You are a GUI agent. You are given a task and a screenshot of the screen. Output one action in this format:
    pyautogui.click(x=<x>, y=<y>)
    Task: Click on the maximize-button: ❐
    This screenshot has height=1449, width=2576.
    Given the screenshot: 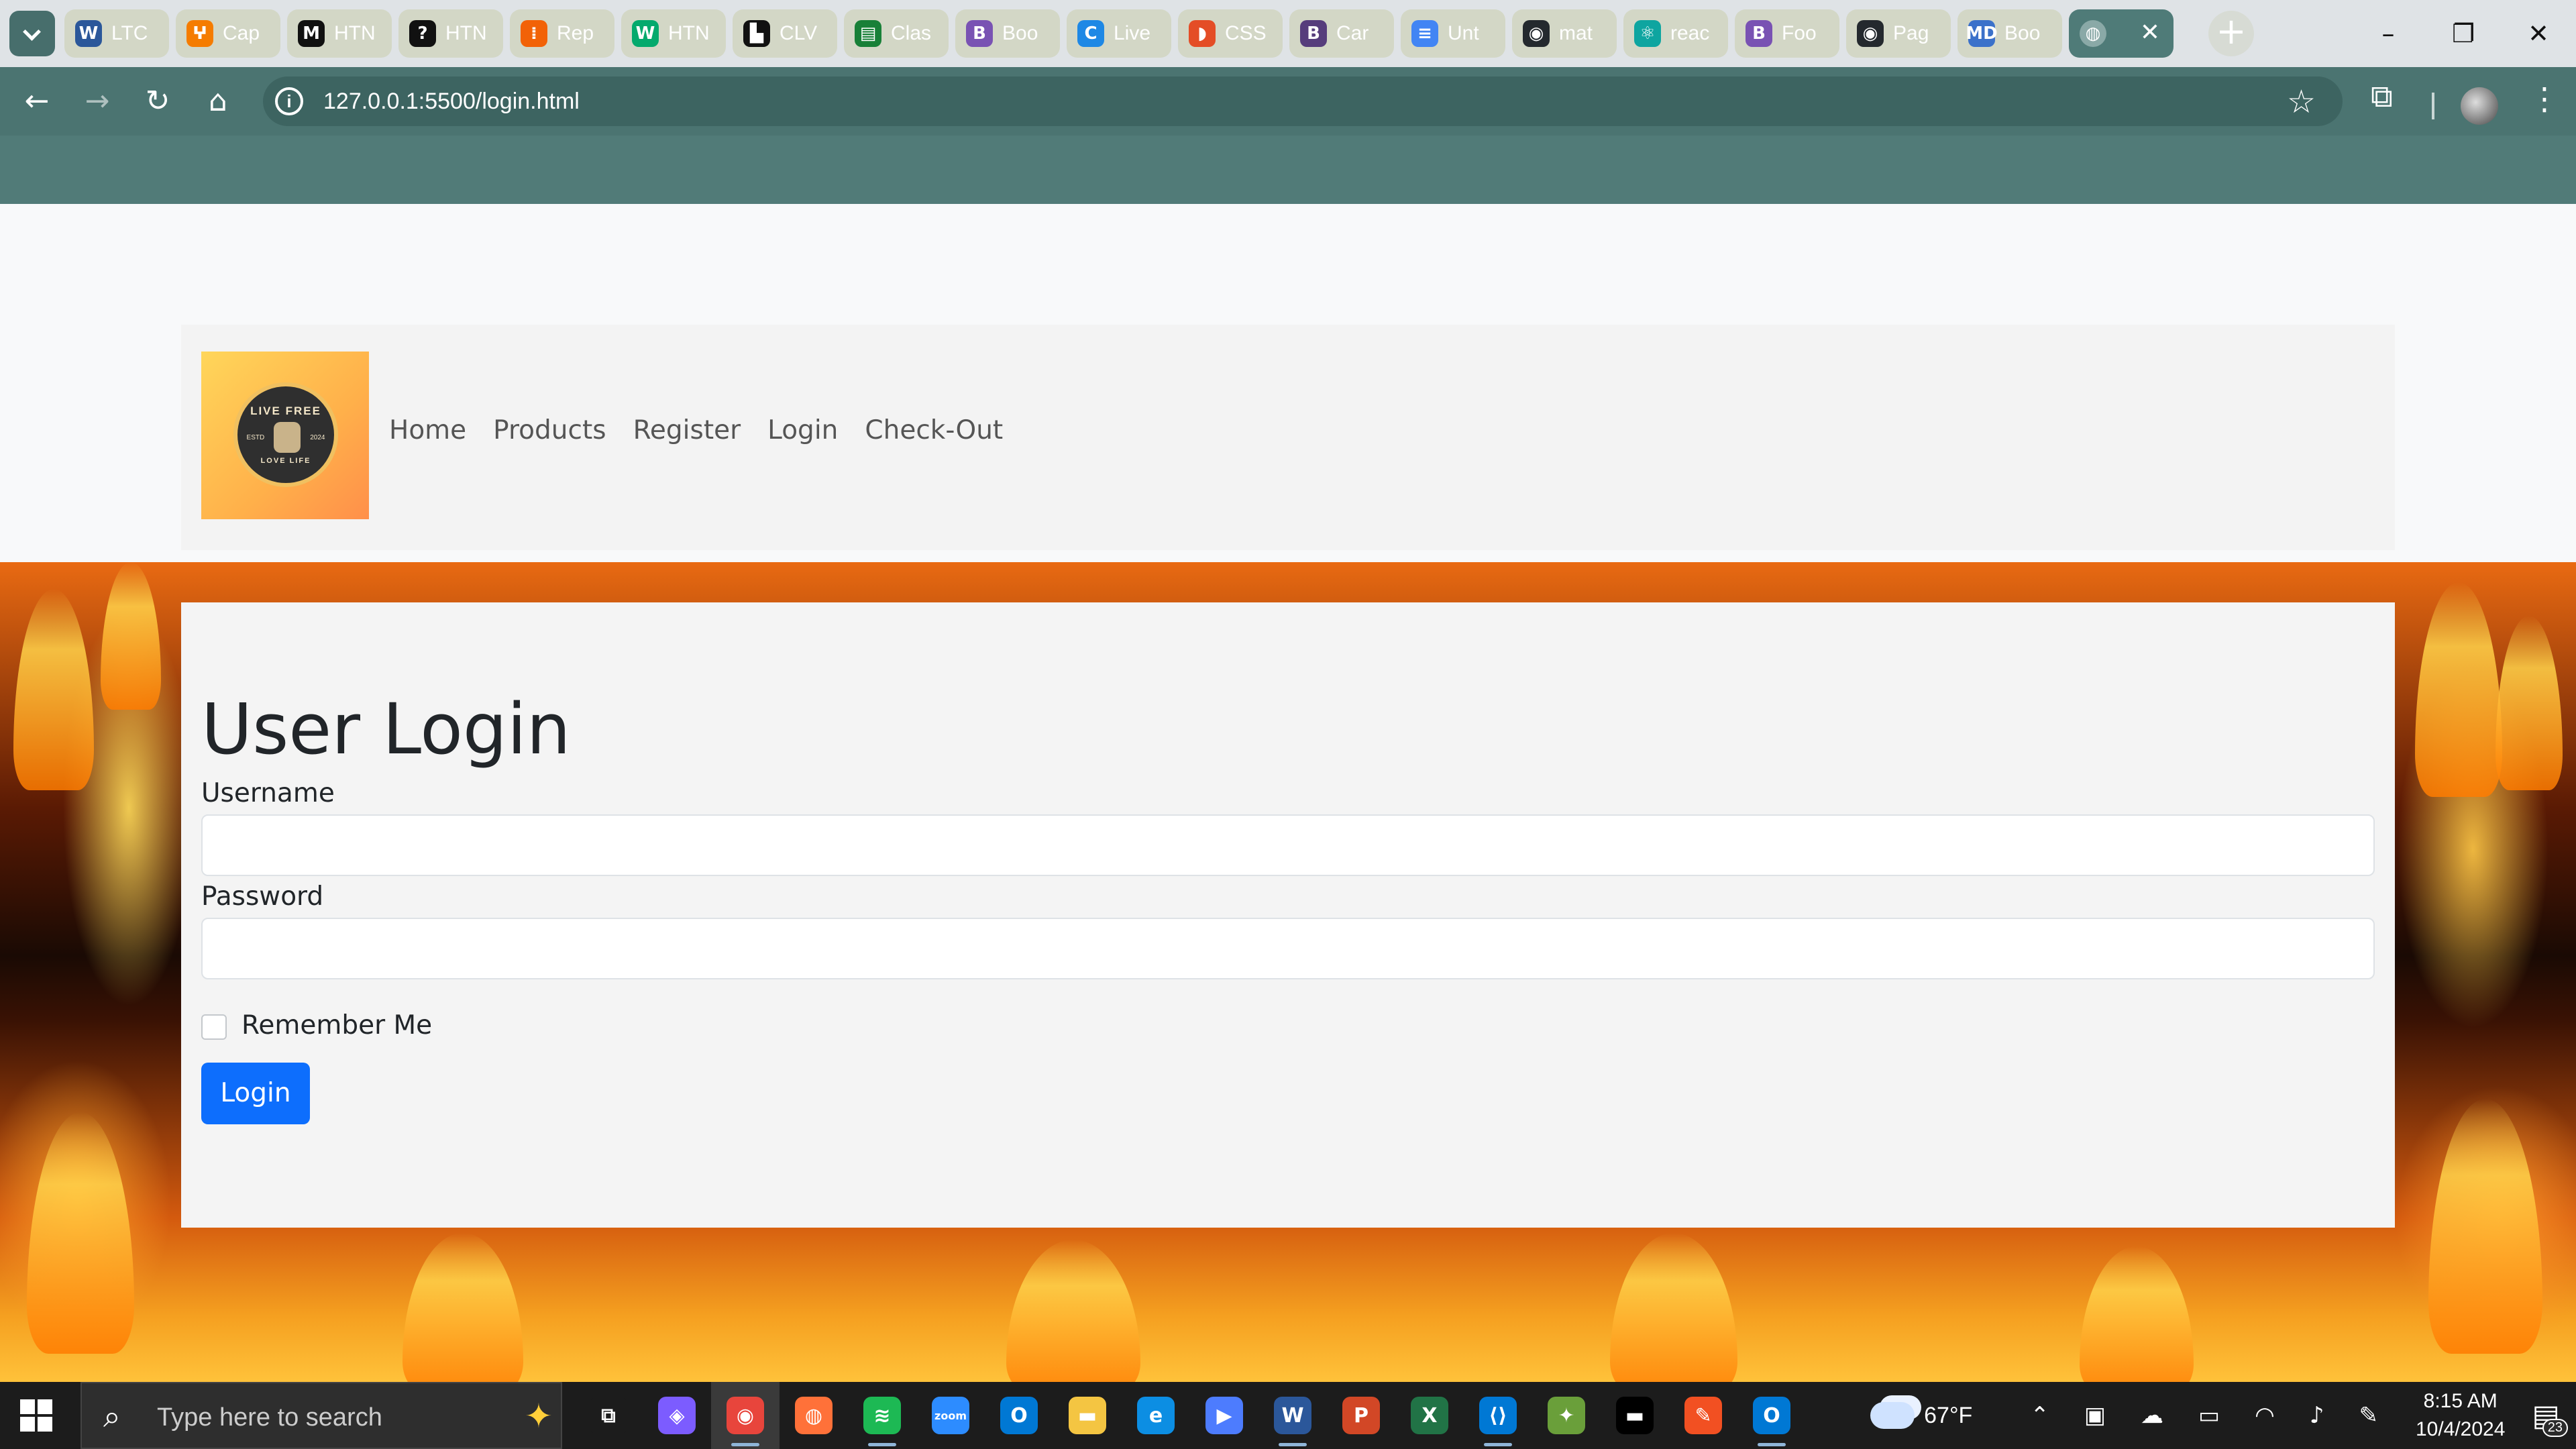 What is the action you would take?
    pyautogui.click(x=2463, y=33)
    